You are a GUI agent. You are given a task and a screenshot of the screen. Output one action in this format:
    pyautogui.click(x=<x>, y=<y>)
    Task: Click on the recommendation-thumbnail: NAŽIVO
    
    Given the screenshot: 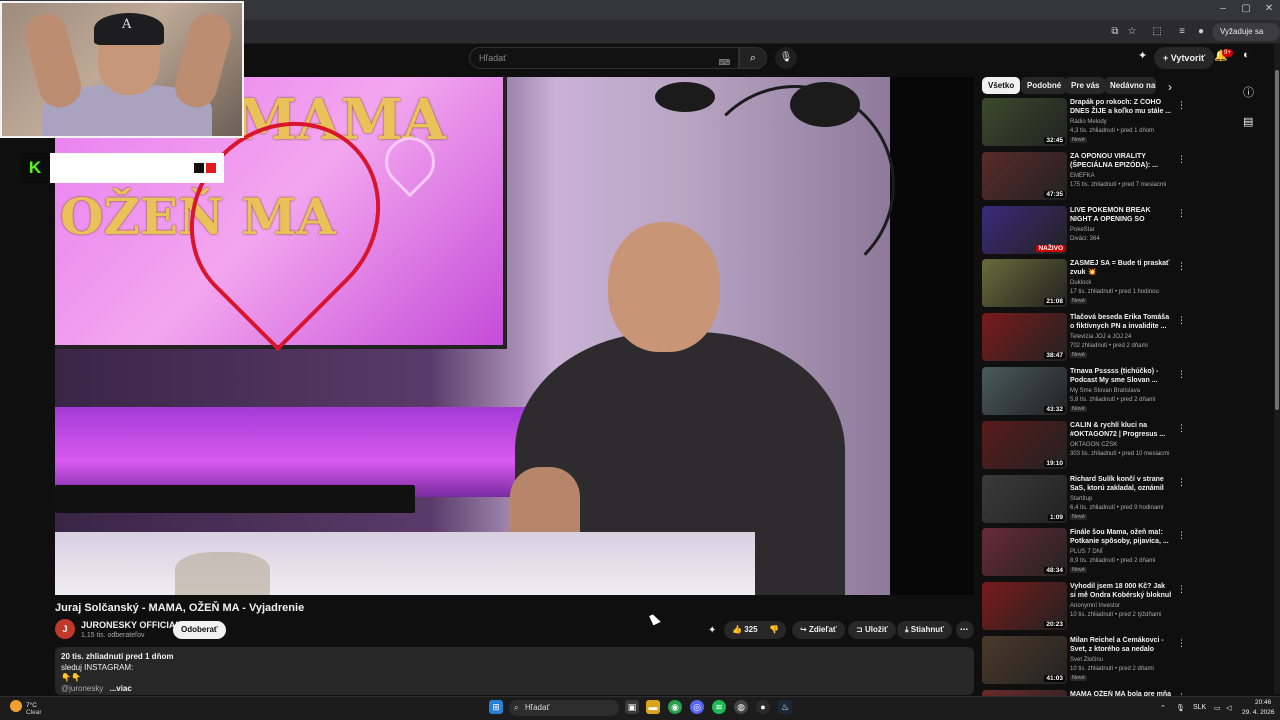 What is the action you would take?
    pyautogui.click(x=1024, y=229)
    